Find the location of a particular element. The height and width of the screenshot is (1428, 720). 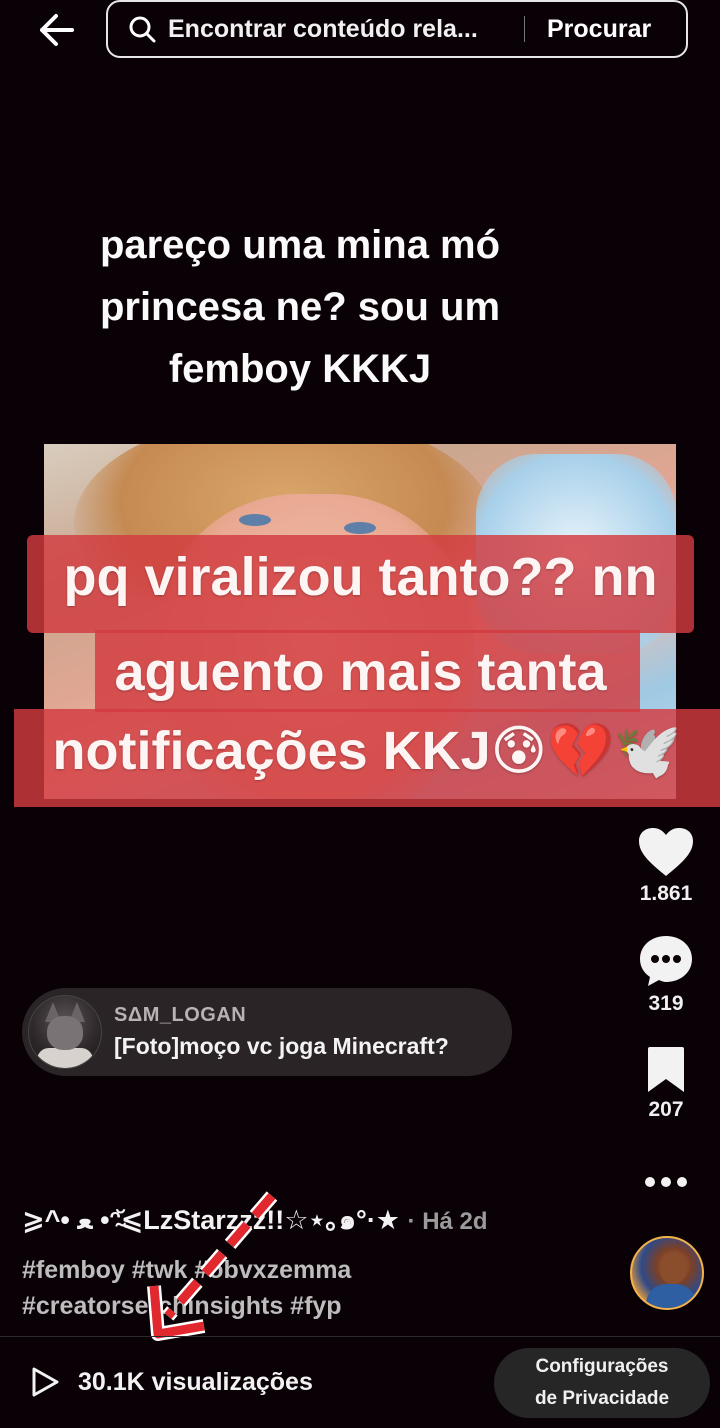

hashtag-link: #fyp is located at coordinates (315, 1306).